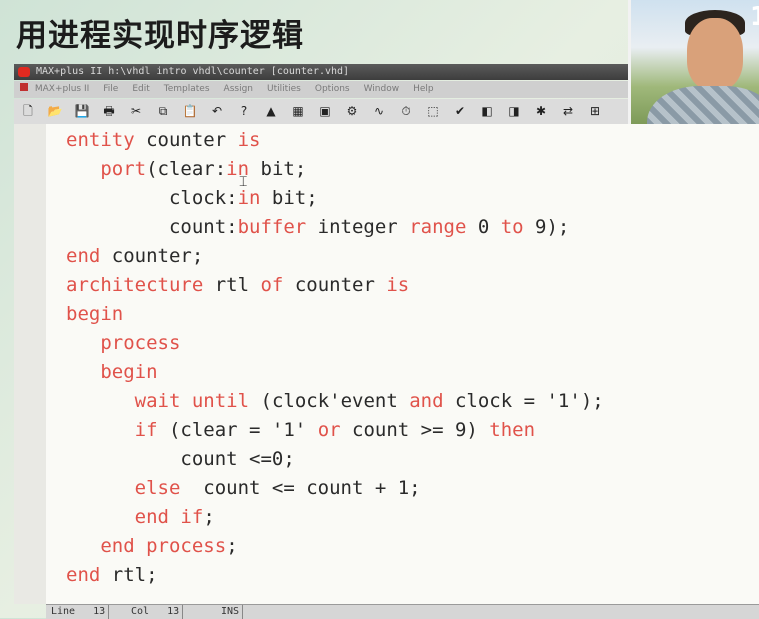  What do you see at coordinates (335, 169) in the screenshot?
I see `code-line: port(clear:in bit;` at bounding box center [335, 169].